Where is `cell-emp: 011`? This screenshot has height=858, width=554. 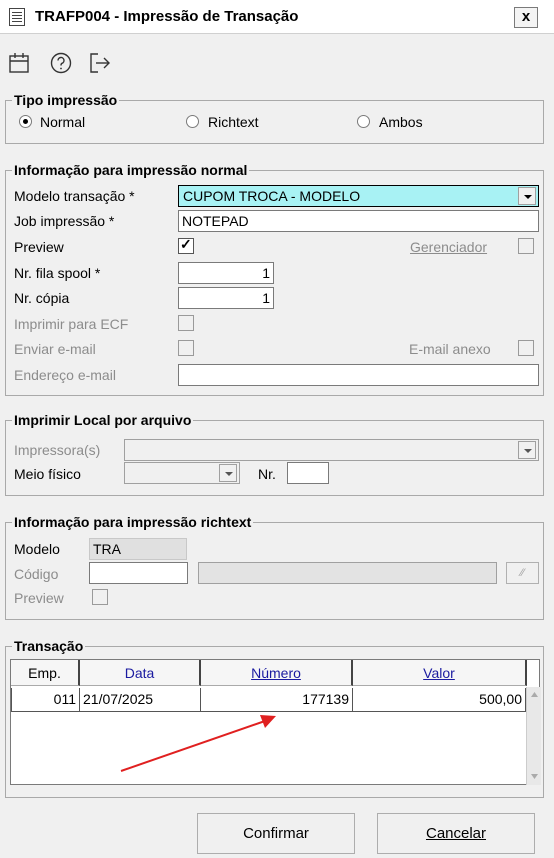
cell-emp: 011 is located at coordinates (45, 700).